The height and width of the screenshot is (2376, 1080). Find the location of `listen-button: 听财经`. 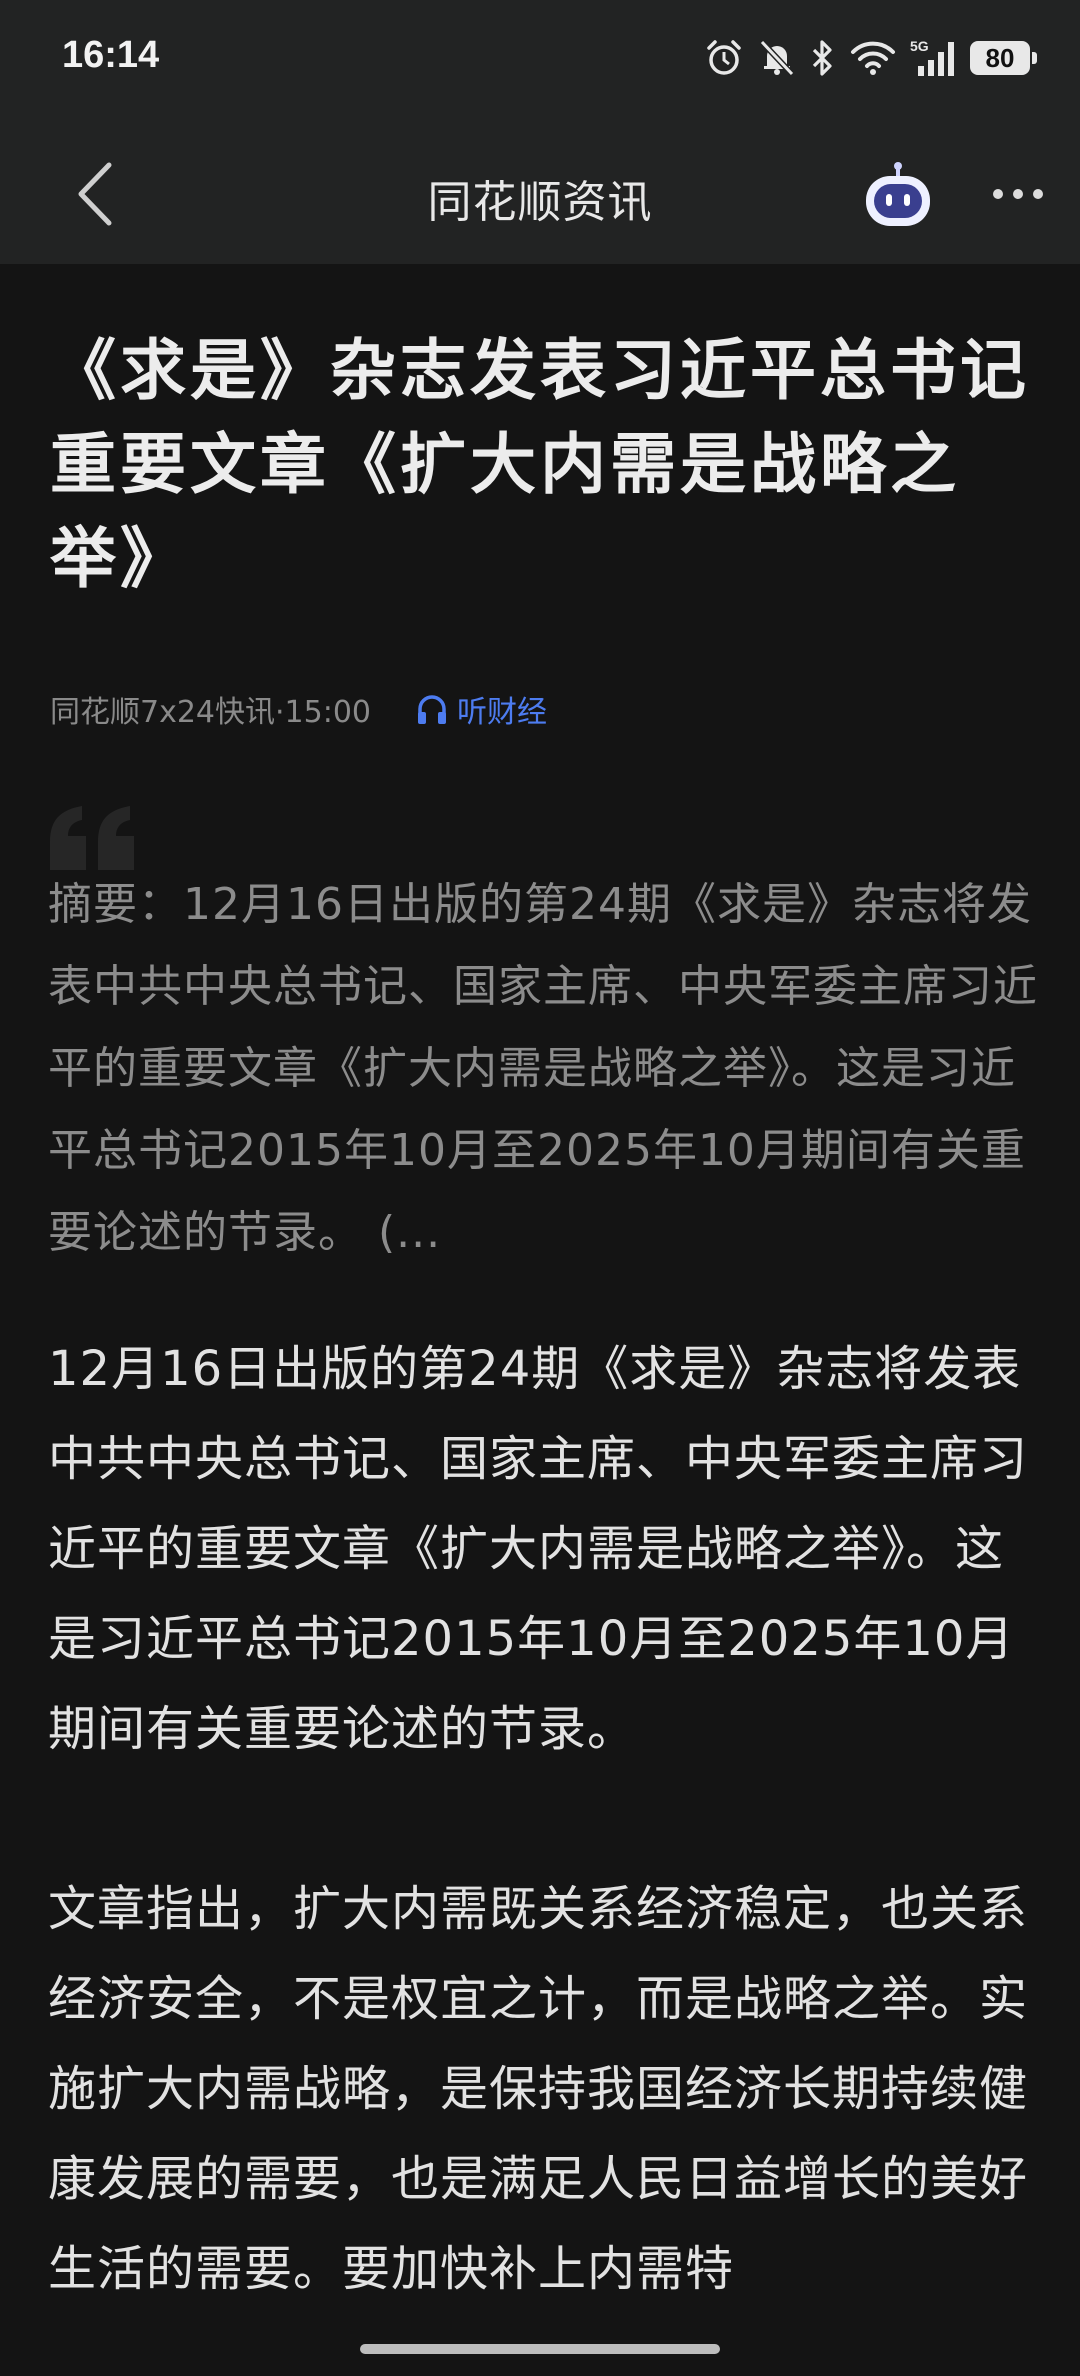

listen-button: 听财经 is located at coordinates (481, 709).